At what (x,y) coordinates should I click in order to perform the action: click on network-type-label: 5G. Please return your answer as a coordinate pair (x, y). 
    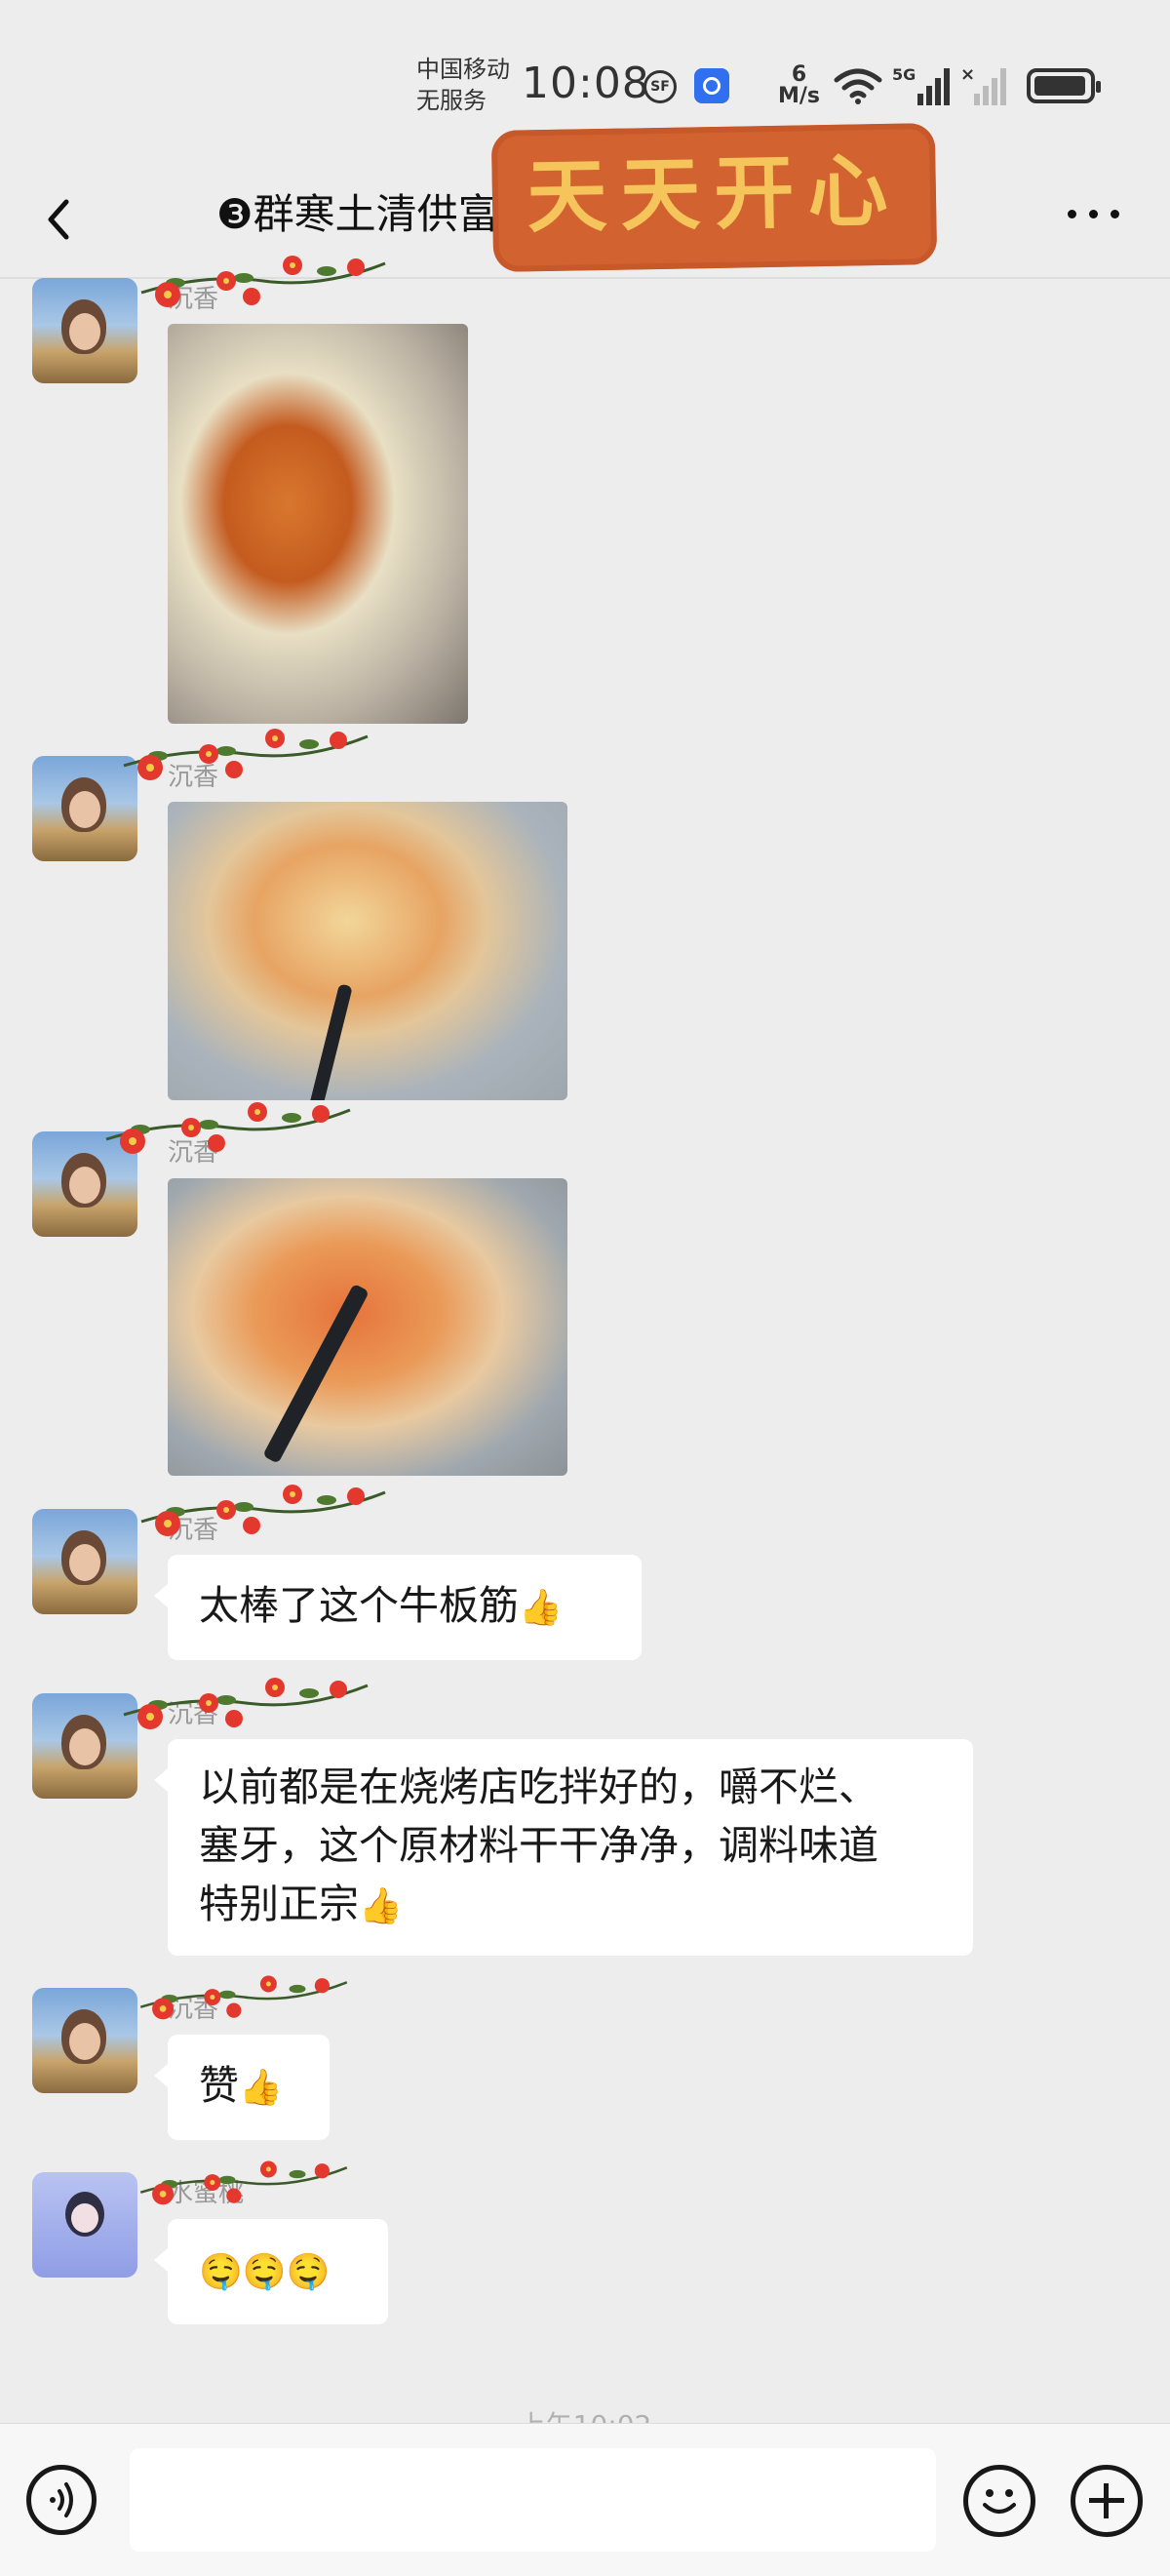
    Looking at the image, I should click on (904, 74).